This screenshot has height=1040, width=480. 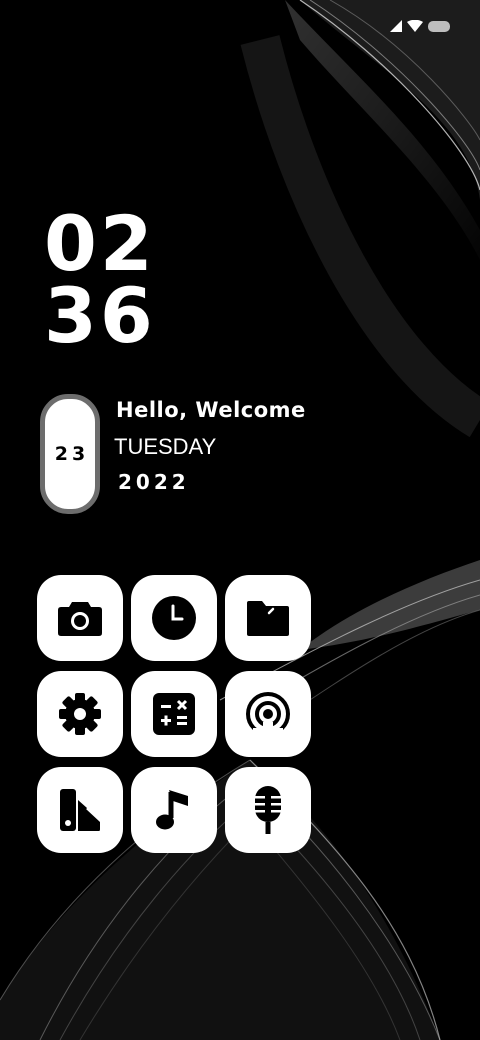 I want to click on theme-store-icon, so click(x=80, y=810).